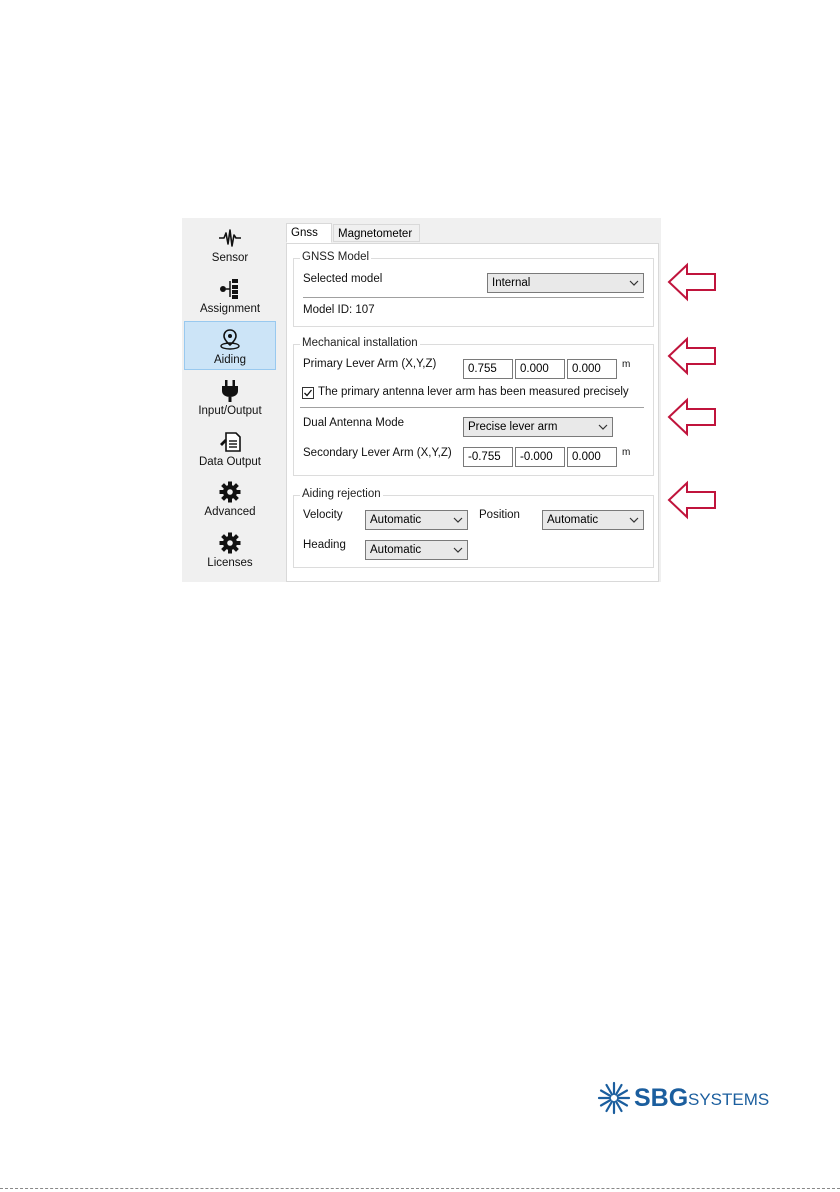 This screenshot has height=1192, width=840. I want to click on model-id-text: Model ID: 107, so click(339, 310).